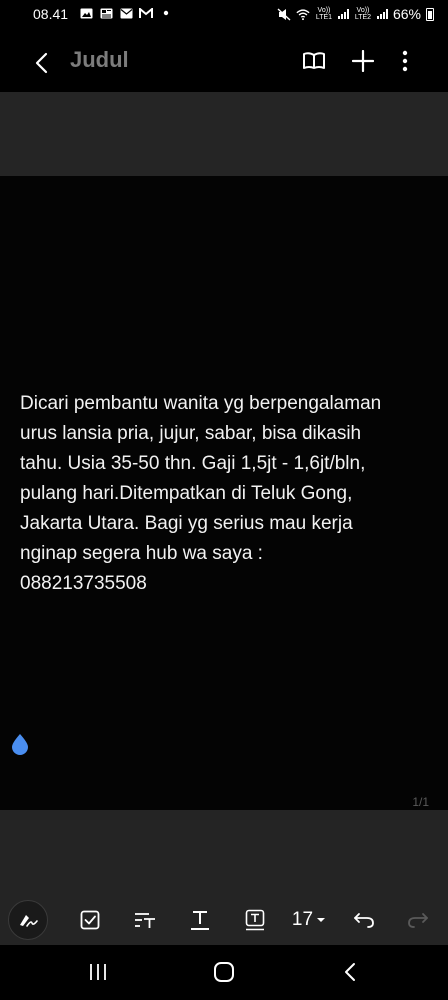 The width and height of the screenshot is (448, 1000). What do you see at coordinates (99, 60) in the screenshot?
I see `note-title: Judul` at bounding box center [99, 60].